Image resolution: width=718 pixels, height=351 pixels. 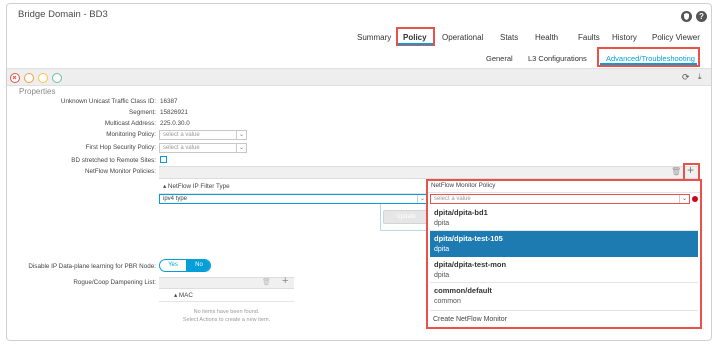 What do you see at coordinates (701, 16) in the screenshot?
I see `help-icon: ?` at bounding box center [701, 16].